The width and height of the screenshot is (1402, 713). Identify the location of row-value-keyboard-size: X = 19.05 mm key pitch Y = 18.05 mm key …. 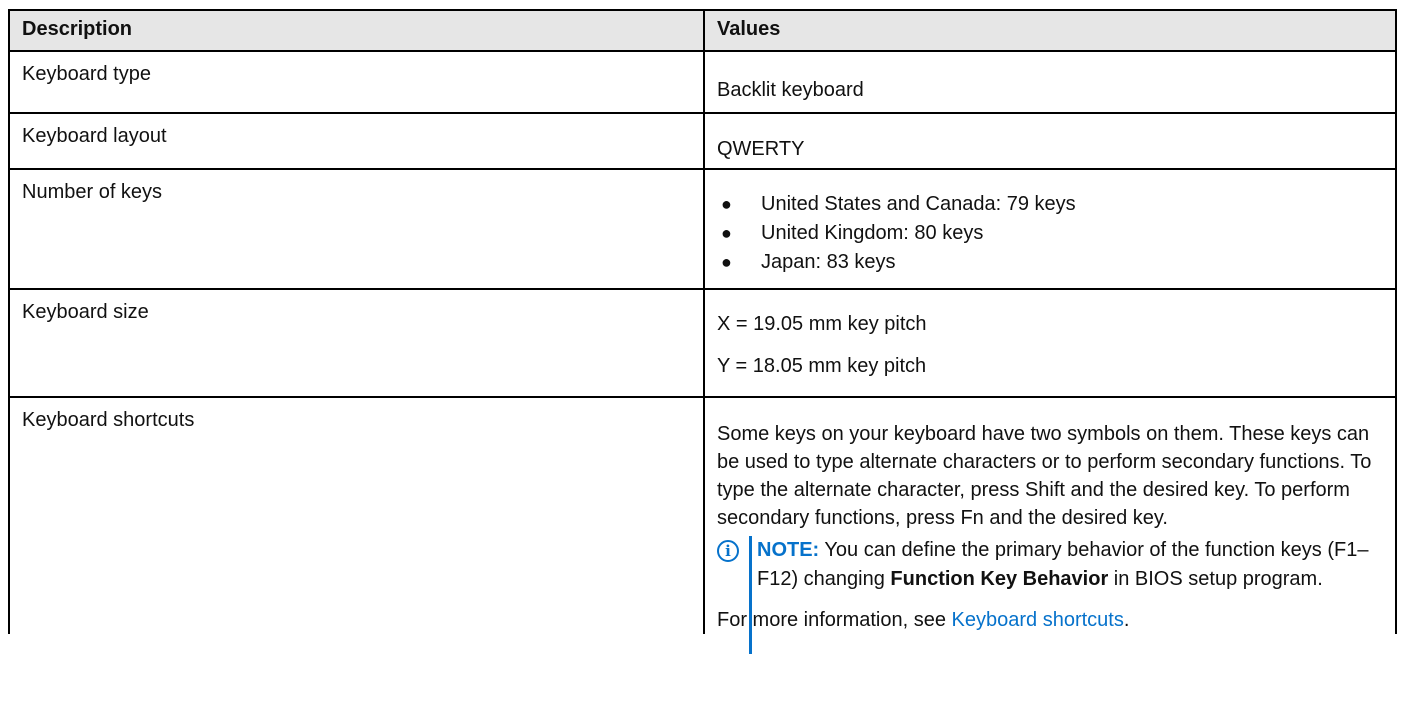
(1050, 343).